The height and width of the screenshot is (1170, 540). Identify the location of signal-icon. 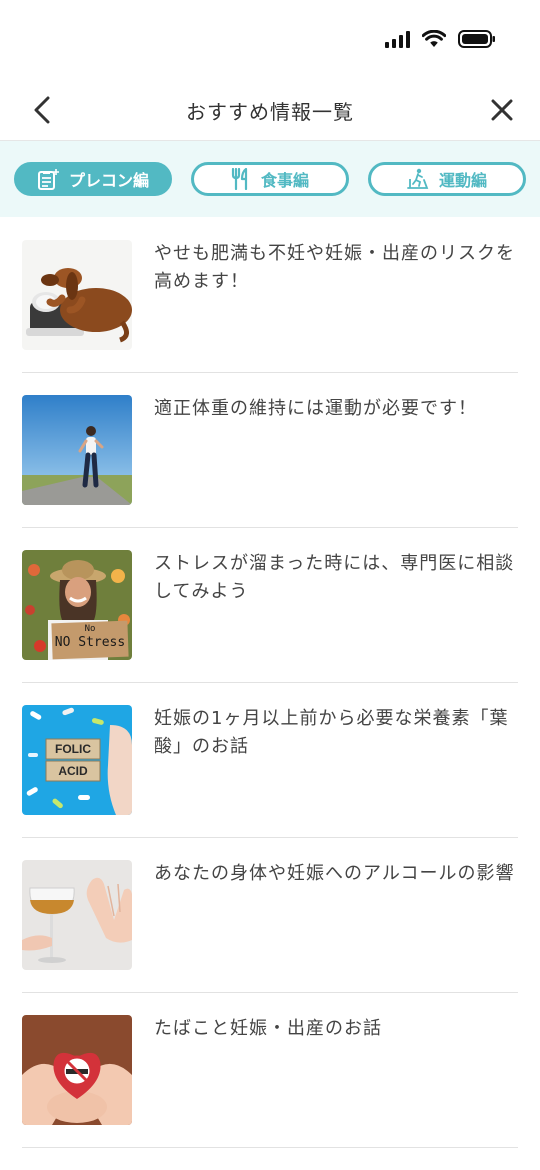
(397, 39).